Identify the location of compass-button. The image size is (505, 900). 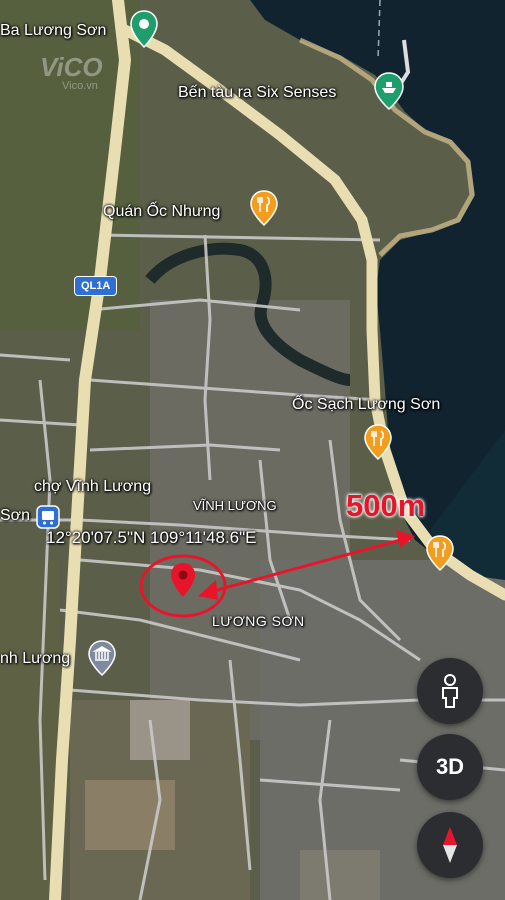
(450, 845).